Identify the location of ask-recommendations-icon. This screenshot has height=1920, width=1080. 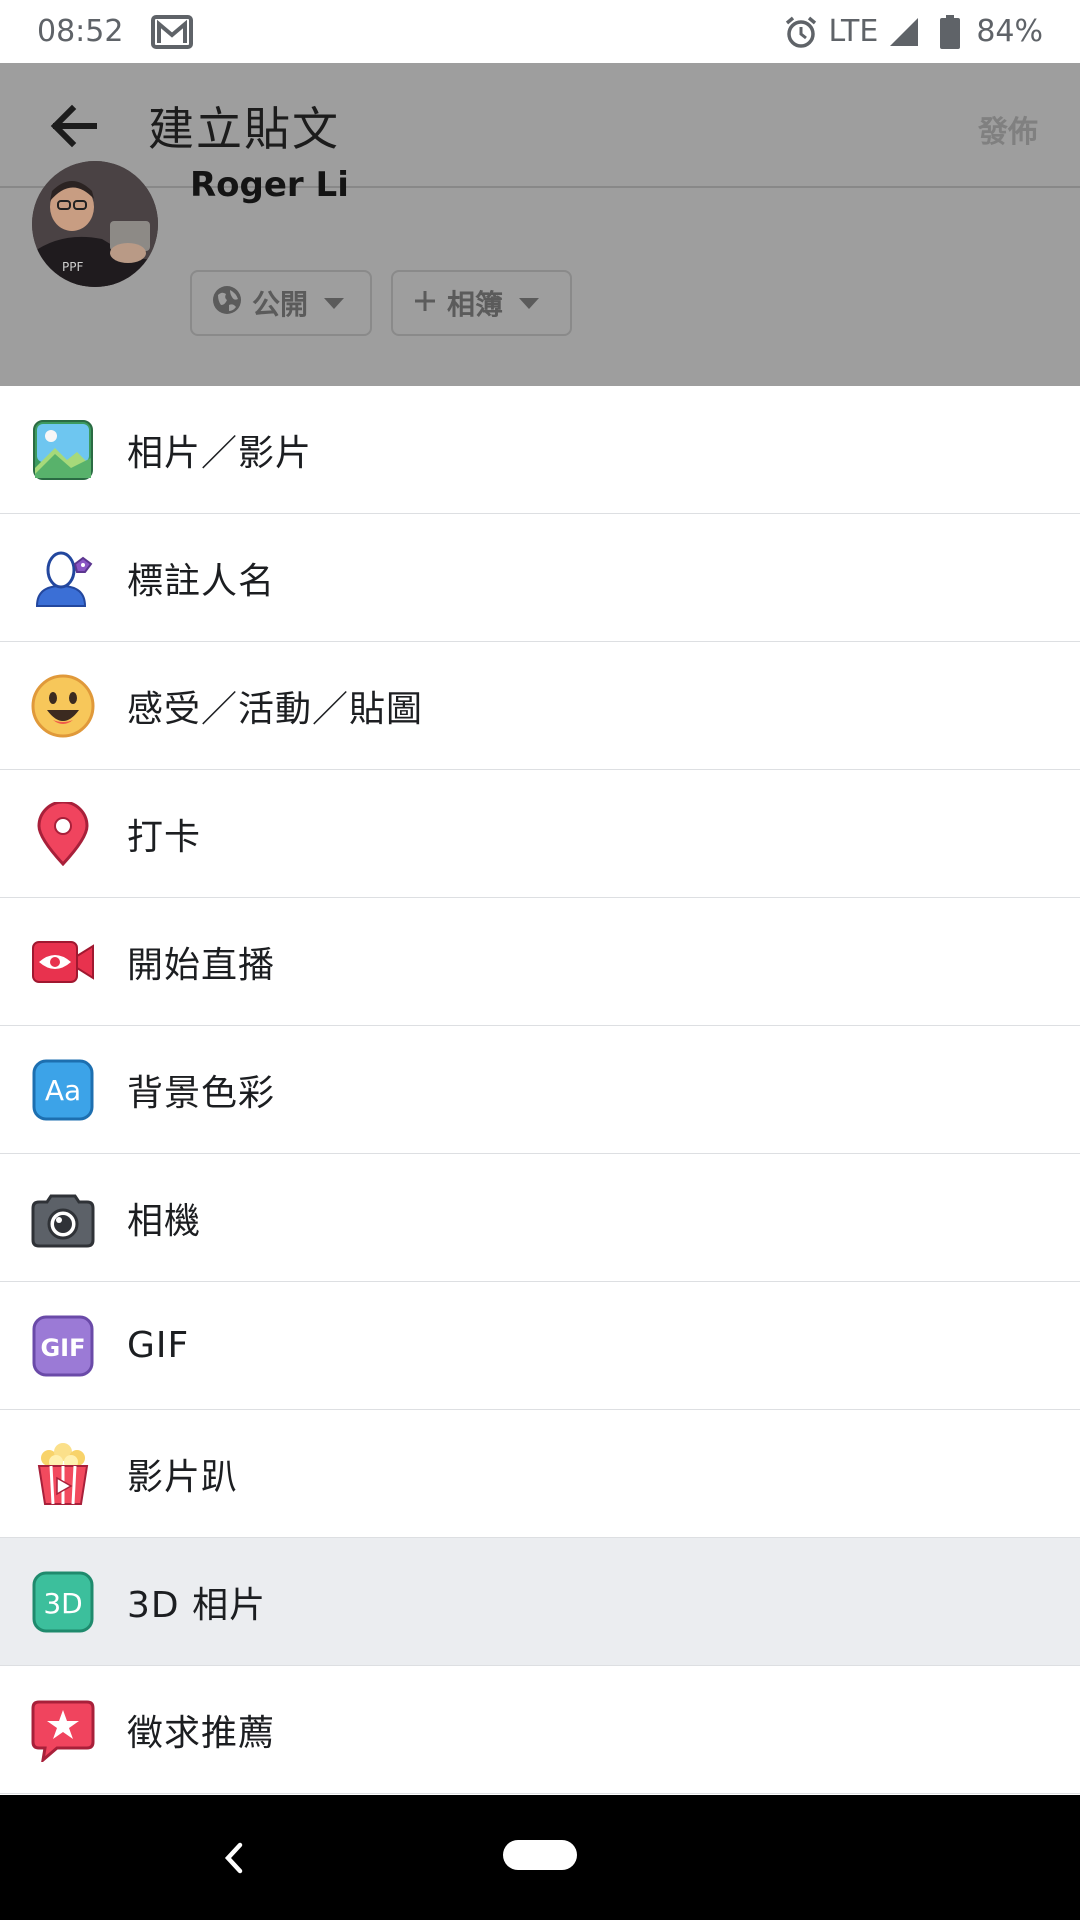
(63, 1730).